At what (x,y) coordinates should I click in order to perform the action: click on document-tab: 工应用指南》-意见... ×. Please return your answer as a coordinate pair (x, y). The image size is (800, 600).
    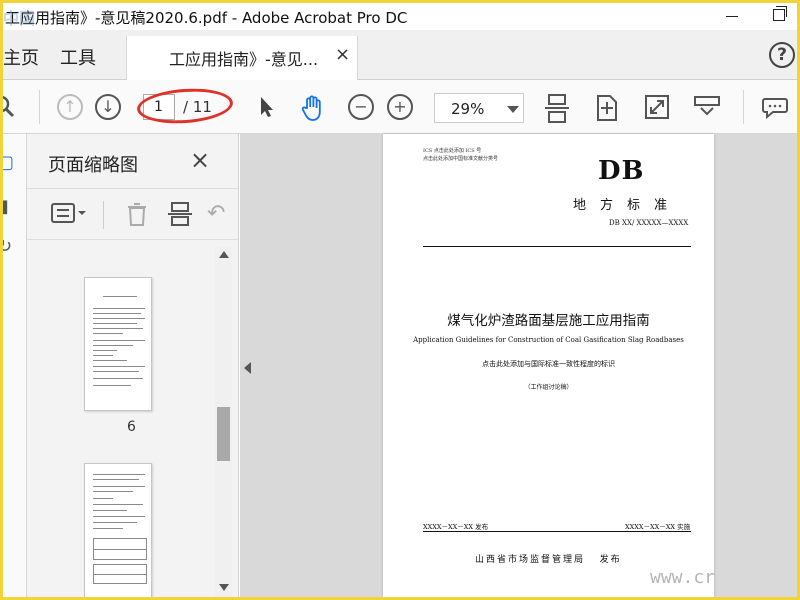
    Looking at the image, I should click on (242, 58).